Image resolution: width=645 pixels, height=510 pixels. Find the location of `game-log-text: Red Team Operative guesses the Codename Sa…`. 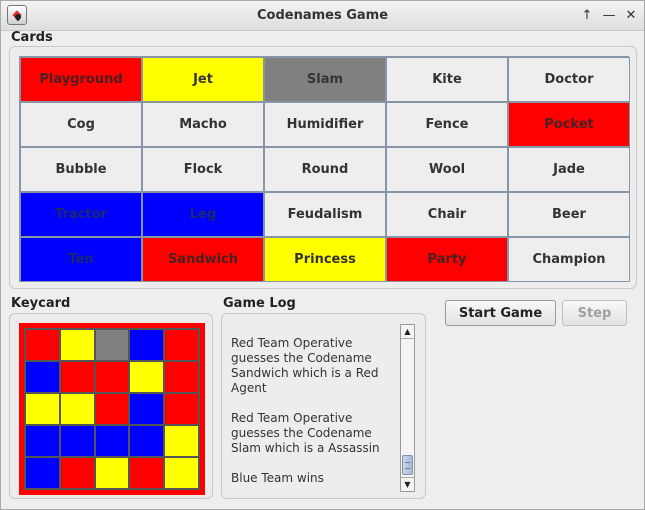

game-log-text: Red Team Operative guesses the Codename Sa… is located at coordinates (317, 404).